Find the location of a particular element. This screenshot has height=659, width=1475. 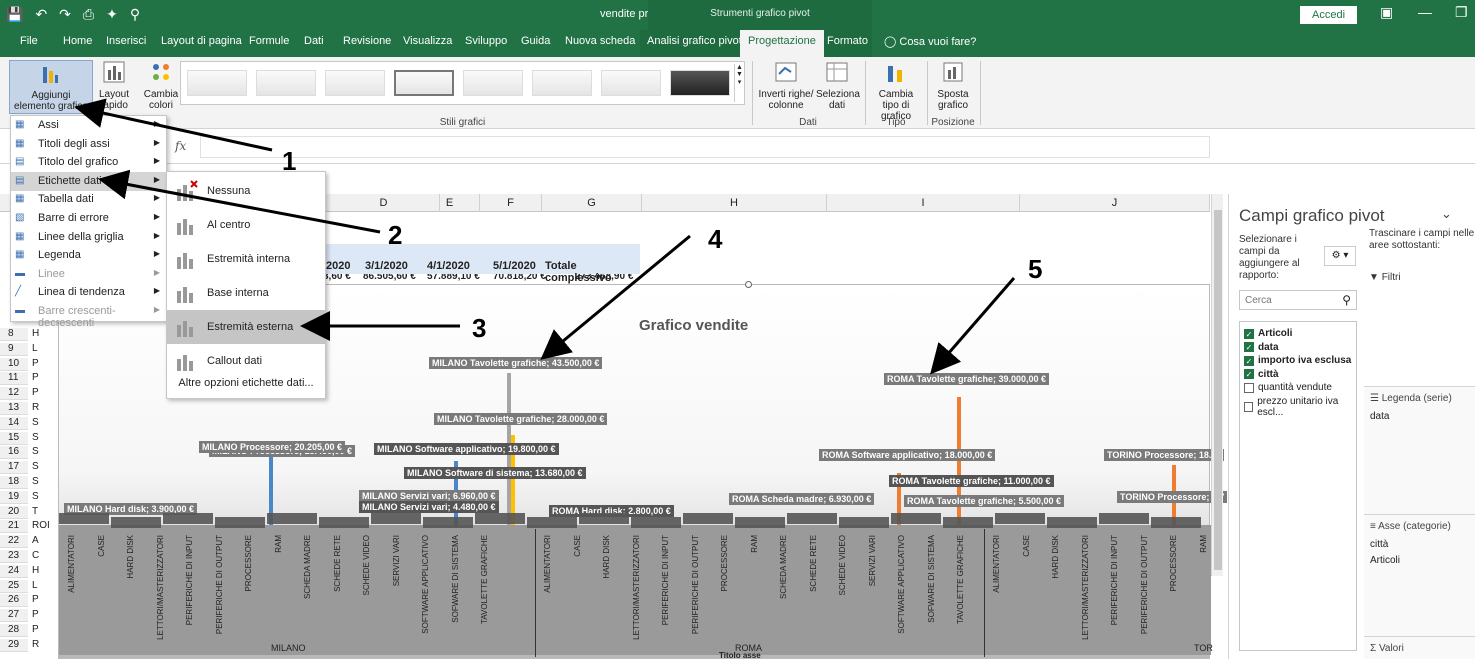

tab-new: Nuova scheda is located at coordinates (600, 41).